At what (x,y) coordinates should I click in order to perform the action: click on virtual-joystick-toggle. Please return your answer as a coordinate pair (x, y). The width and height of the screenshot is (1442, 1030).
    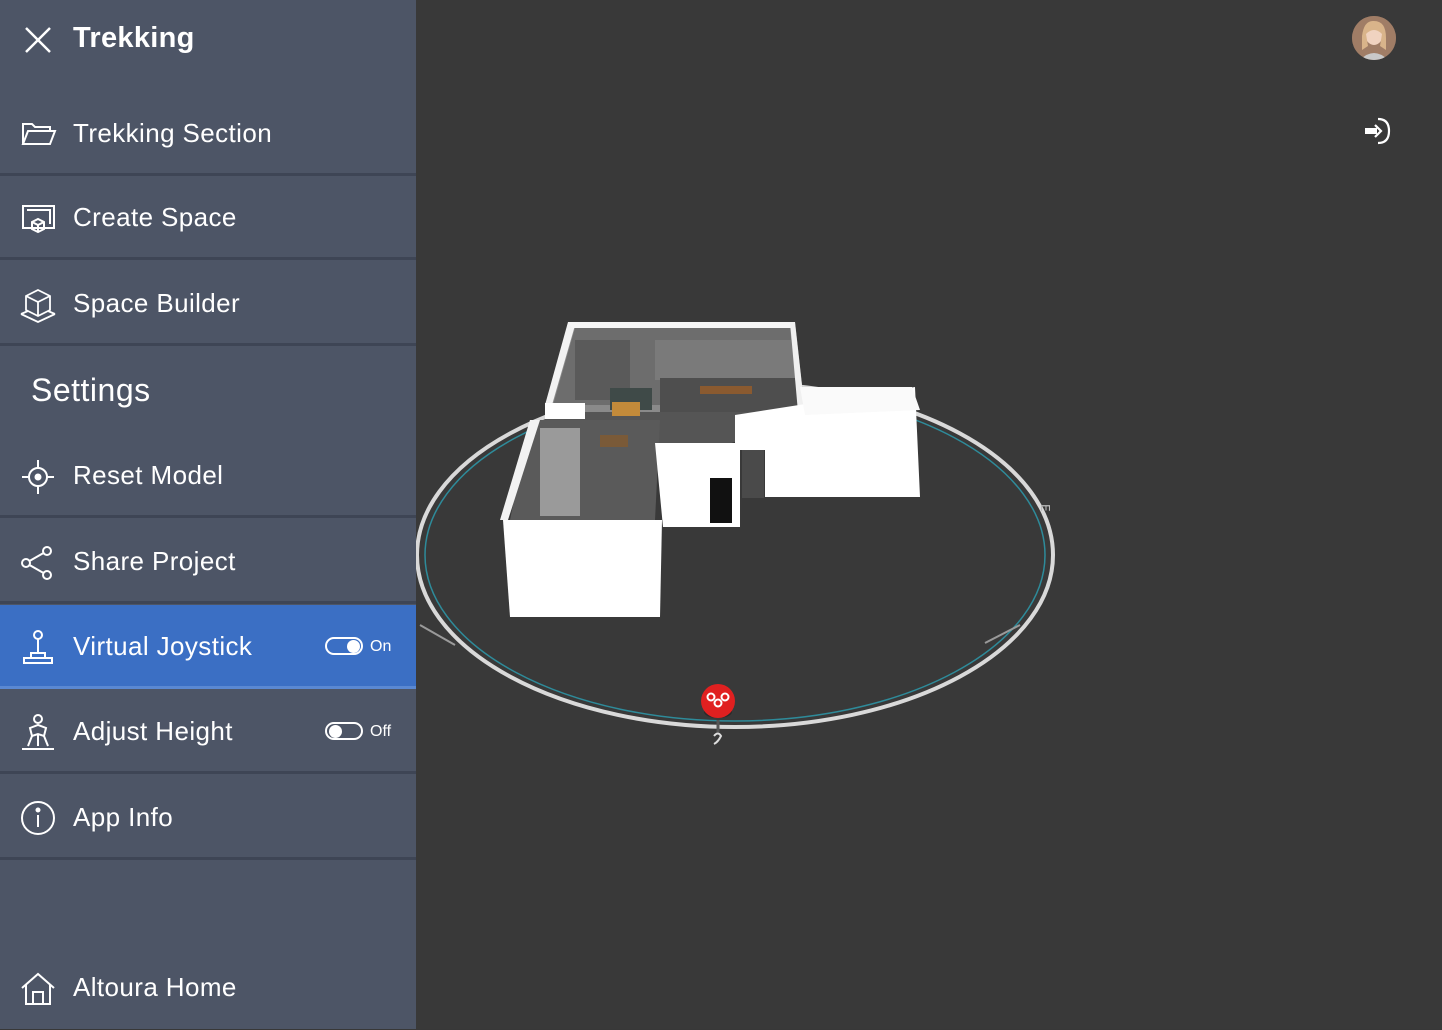
    Looking at the image, I should click on (344, 646).